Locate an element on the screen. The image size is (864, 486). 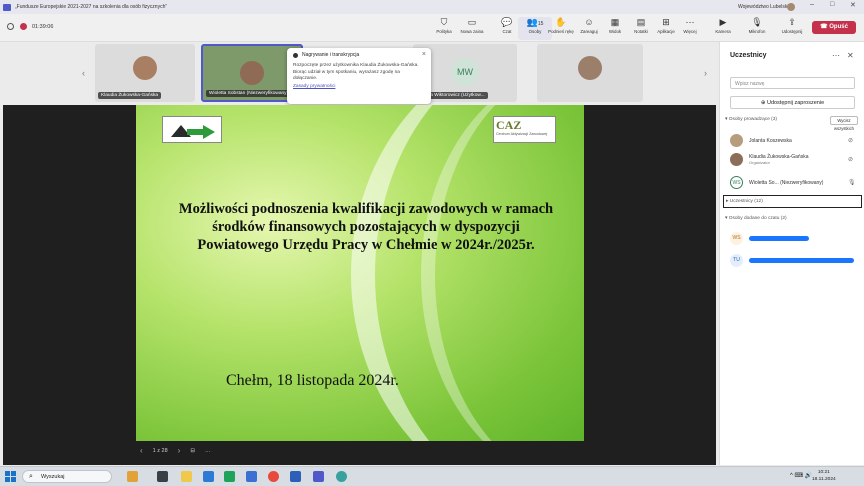
search-input: Wpisz nazwę is located at coordinates (792, 83).